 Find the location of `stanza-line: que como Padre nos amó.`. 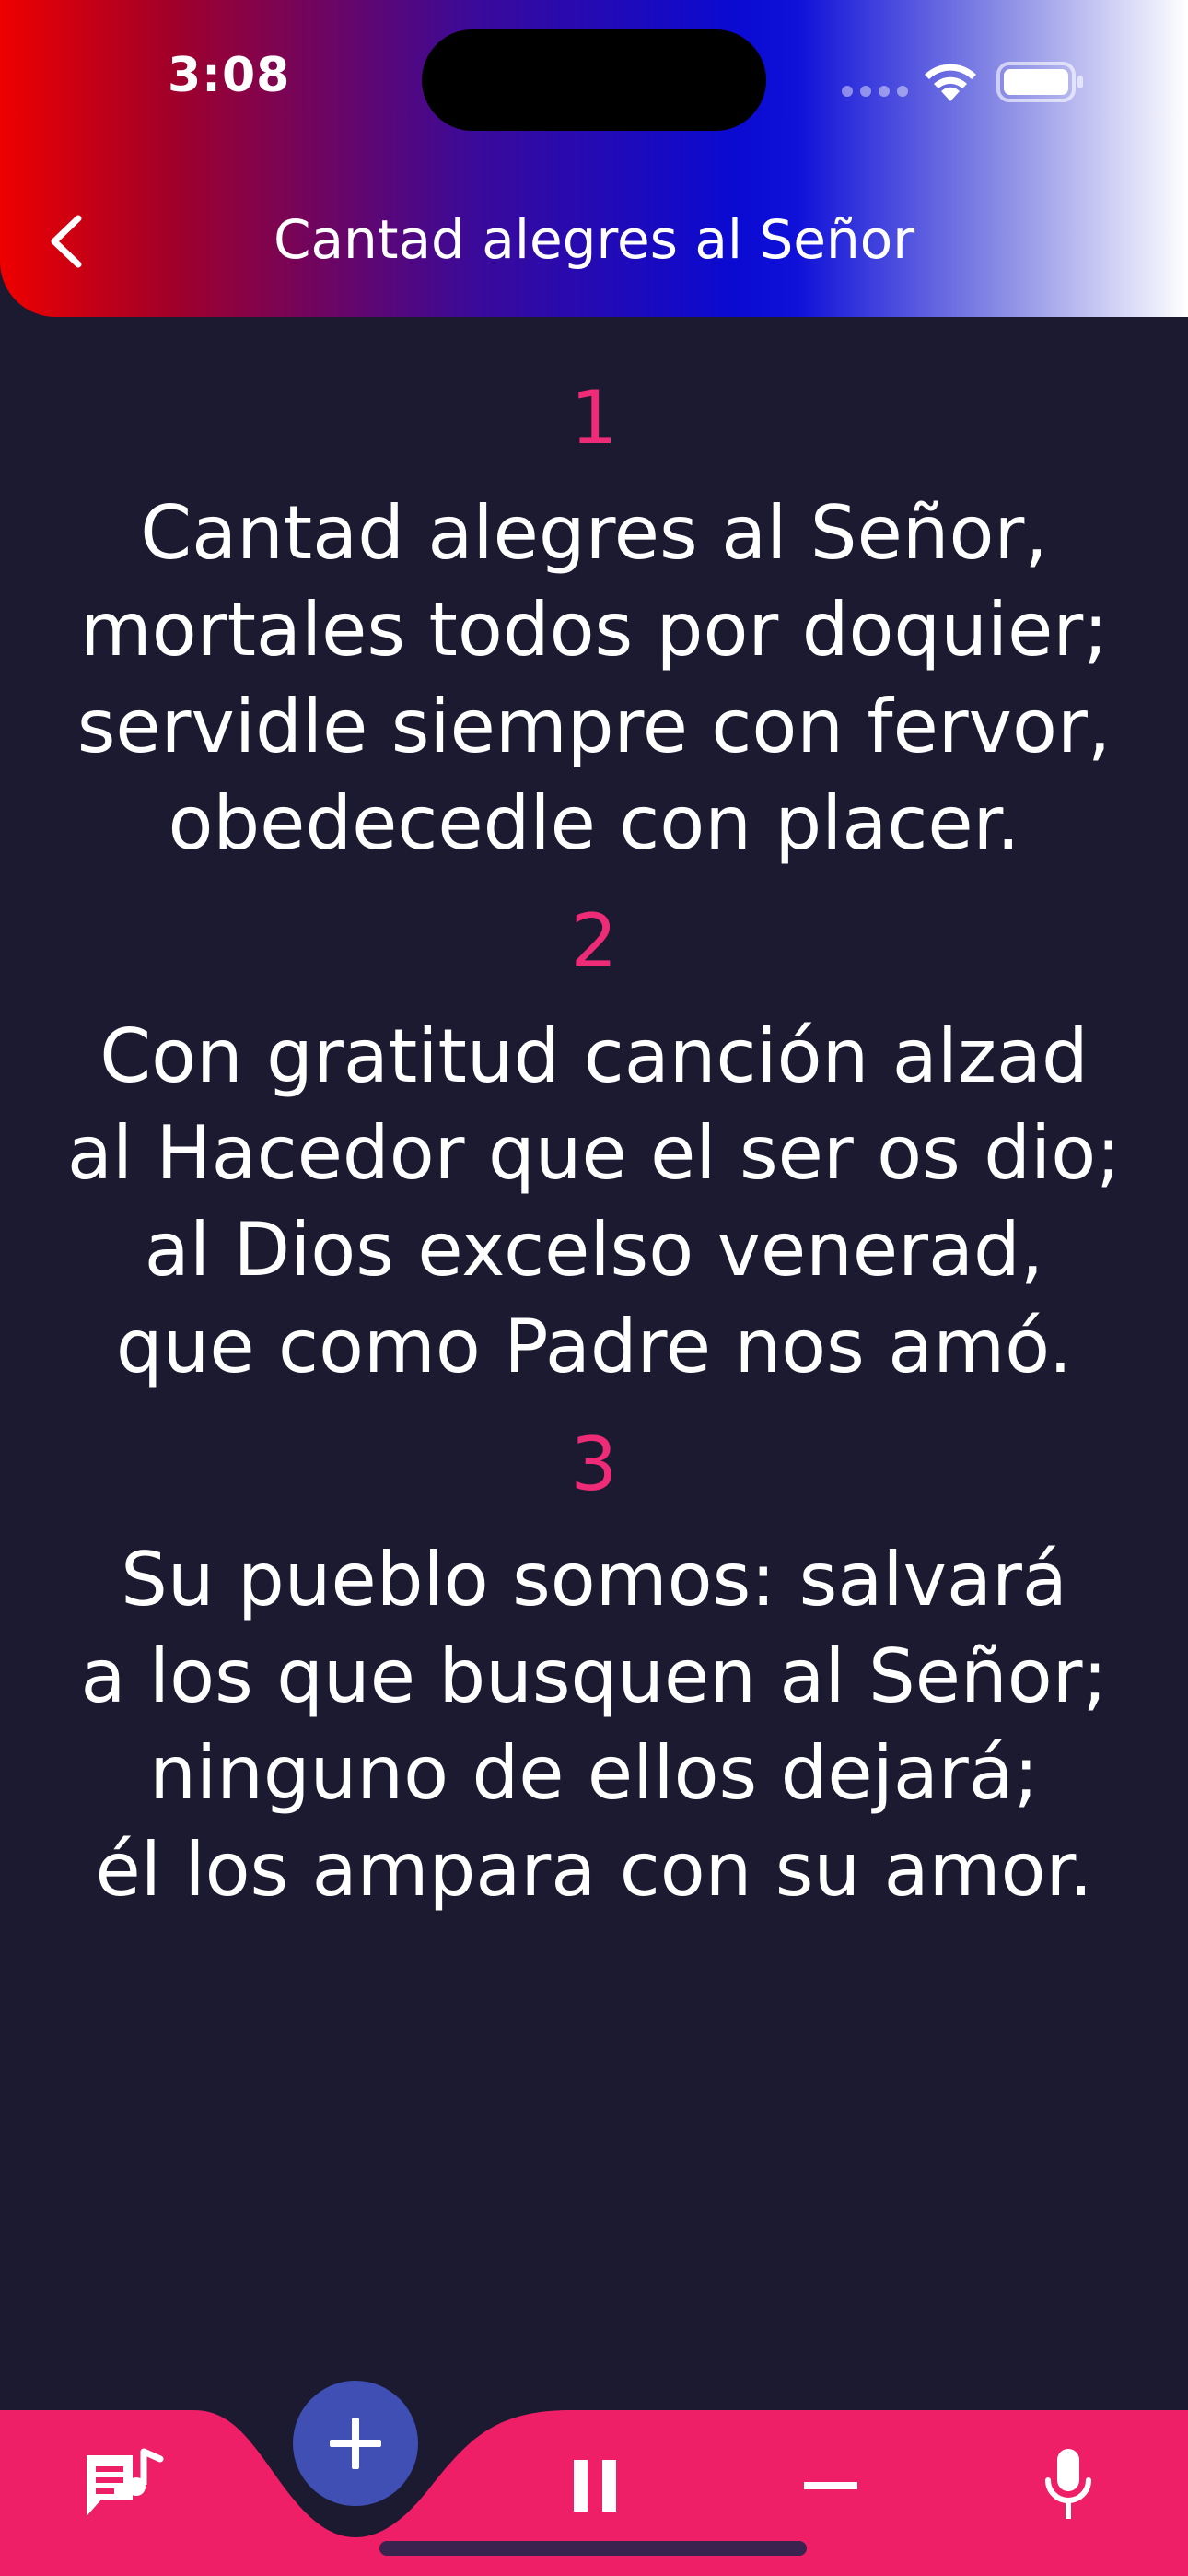

stanza-line: que como Padre nos amó. is located at coordinates (594, 1346).